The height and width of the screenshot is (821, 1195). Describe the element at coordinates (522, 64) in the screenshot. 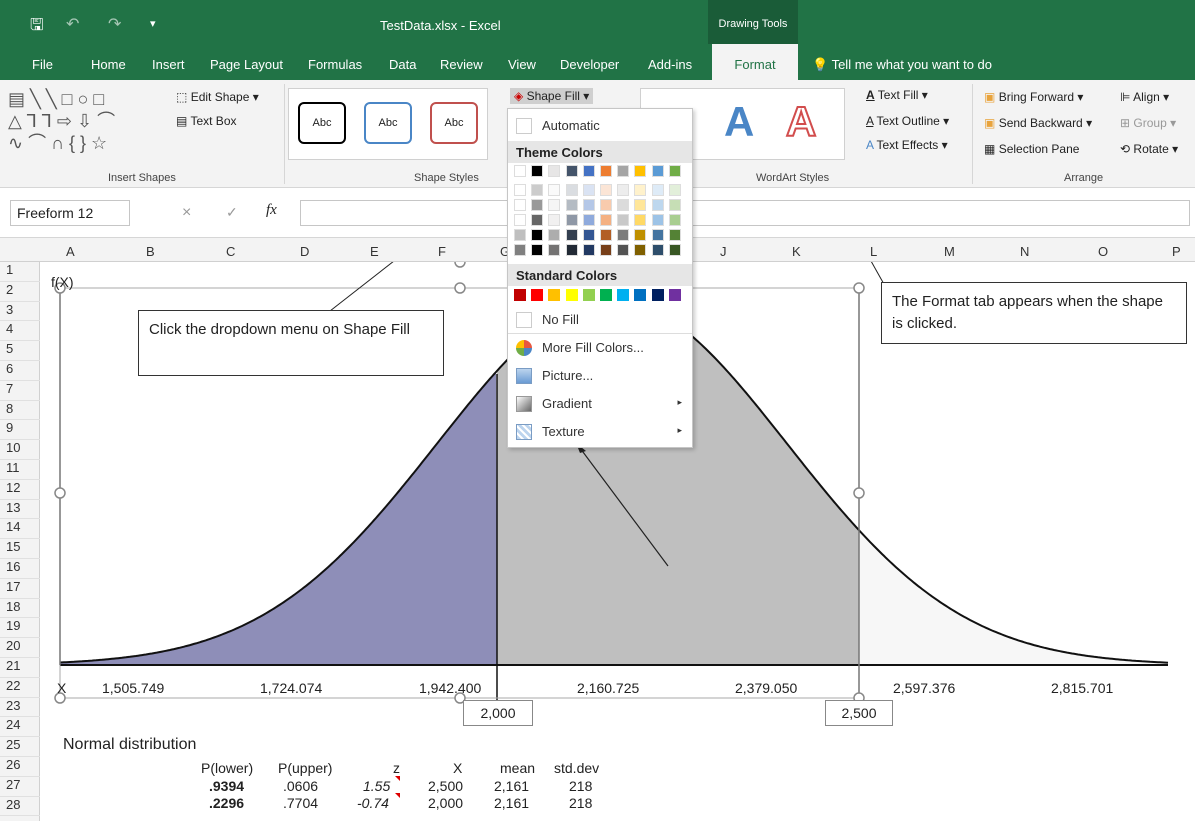

I see `tab-view: View` at that location.